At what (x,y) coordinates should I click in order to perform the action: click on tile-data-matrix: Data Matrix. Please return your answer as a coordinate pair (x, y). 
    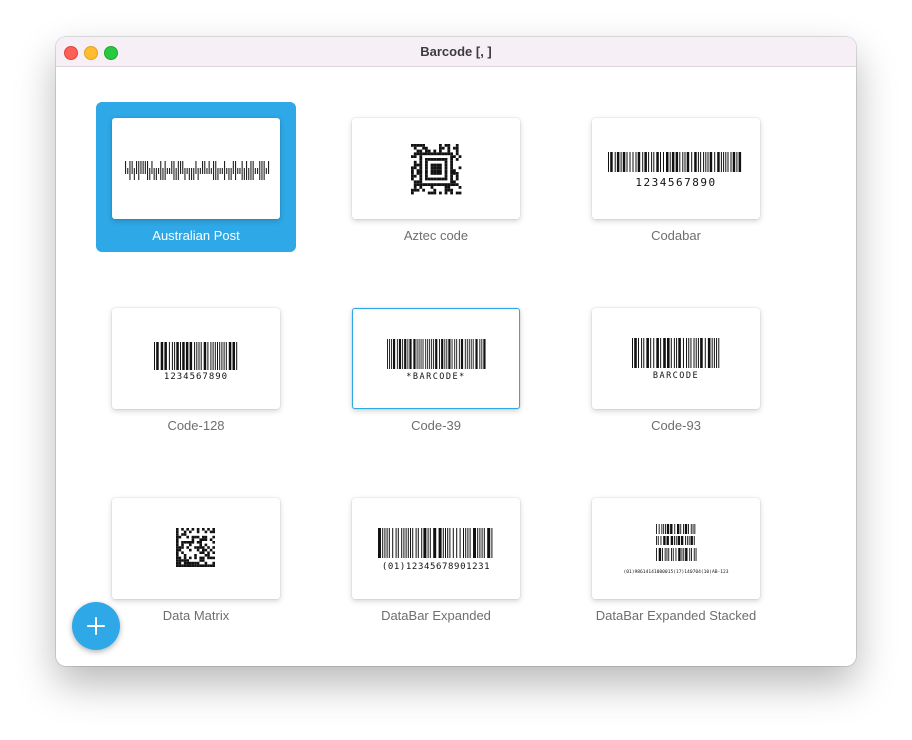
    Looking at the image, I should click on (196, 557).